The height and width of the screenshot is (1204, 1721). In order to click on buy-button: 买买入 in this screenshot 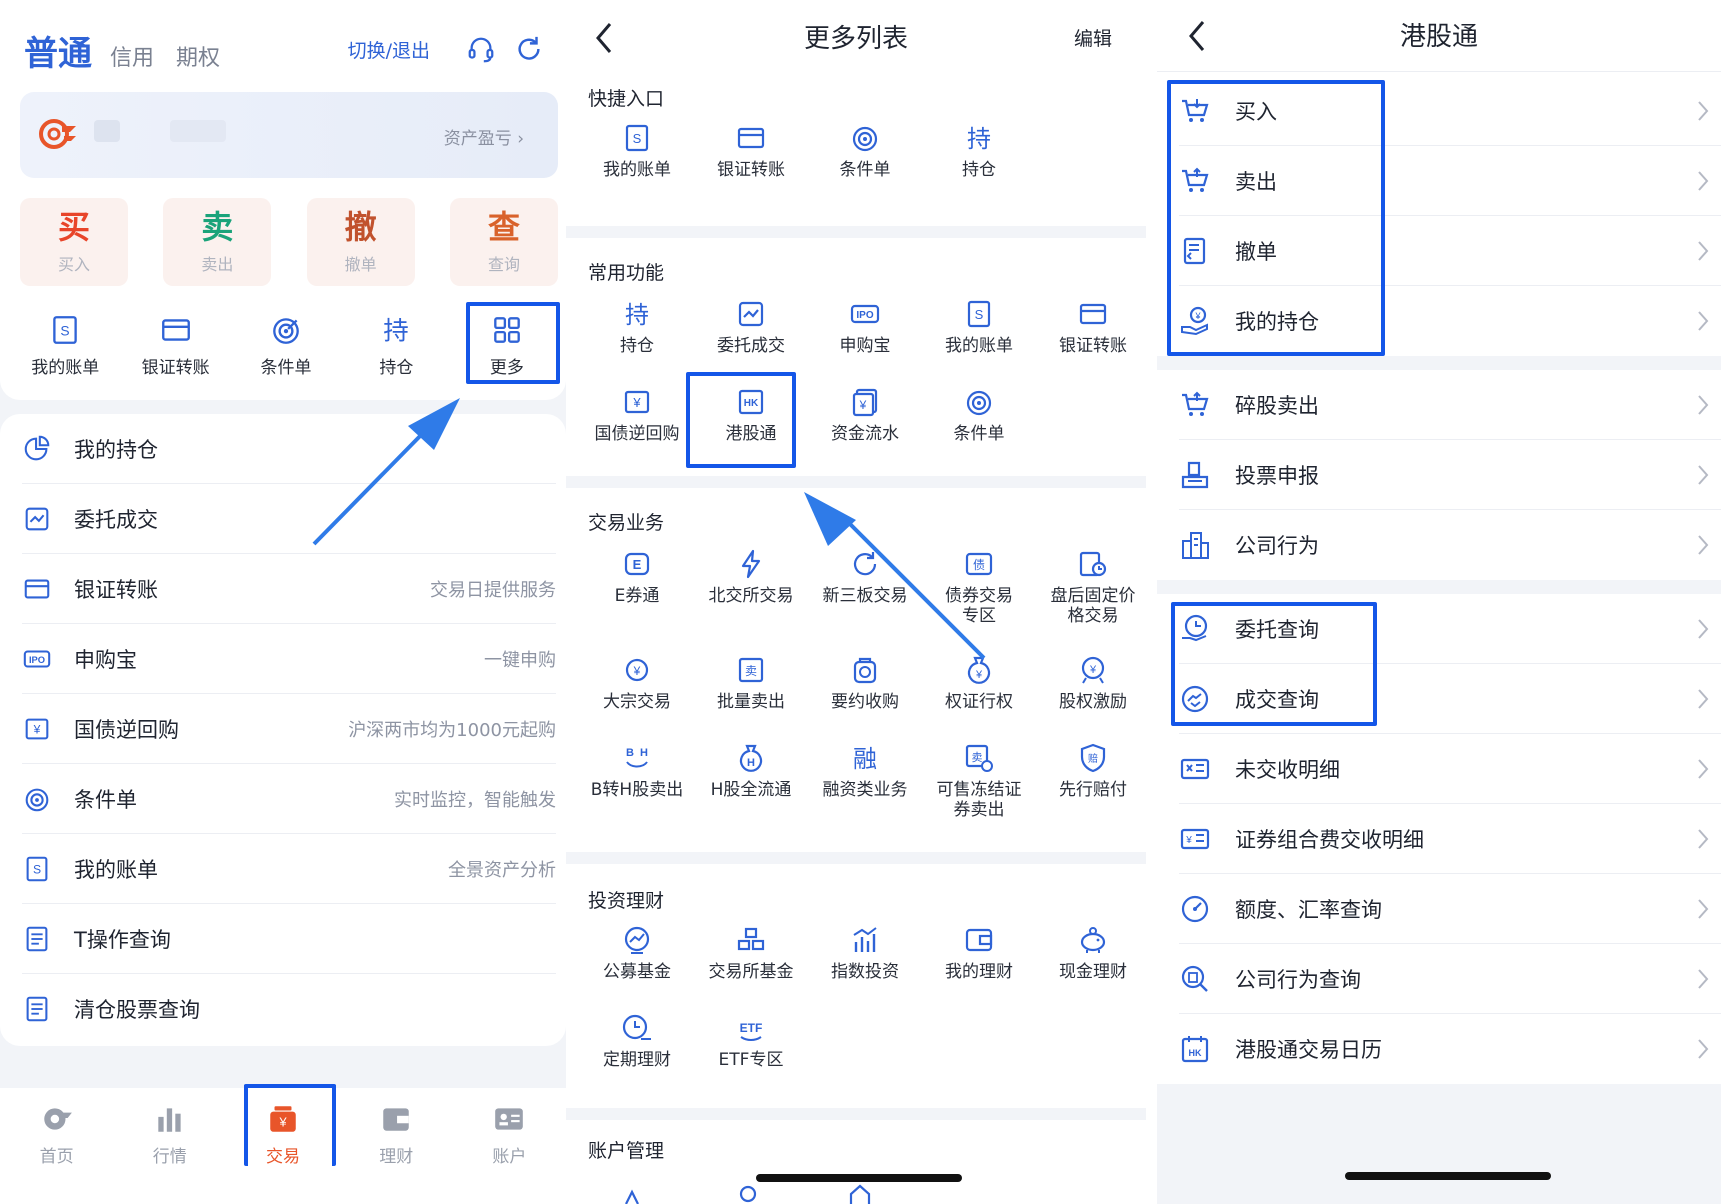, I will do `click(74, 242)`.